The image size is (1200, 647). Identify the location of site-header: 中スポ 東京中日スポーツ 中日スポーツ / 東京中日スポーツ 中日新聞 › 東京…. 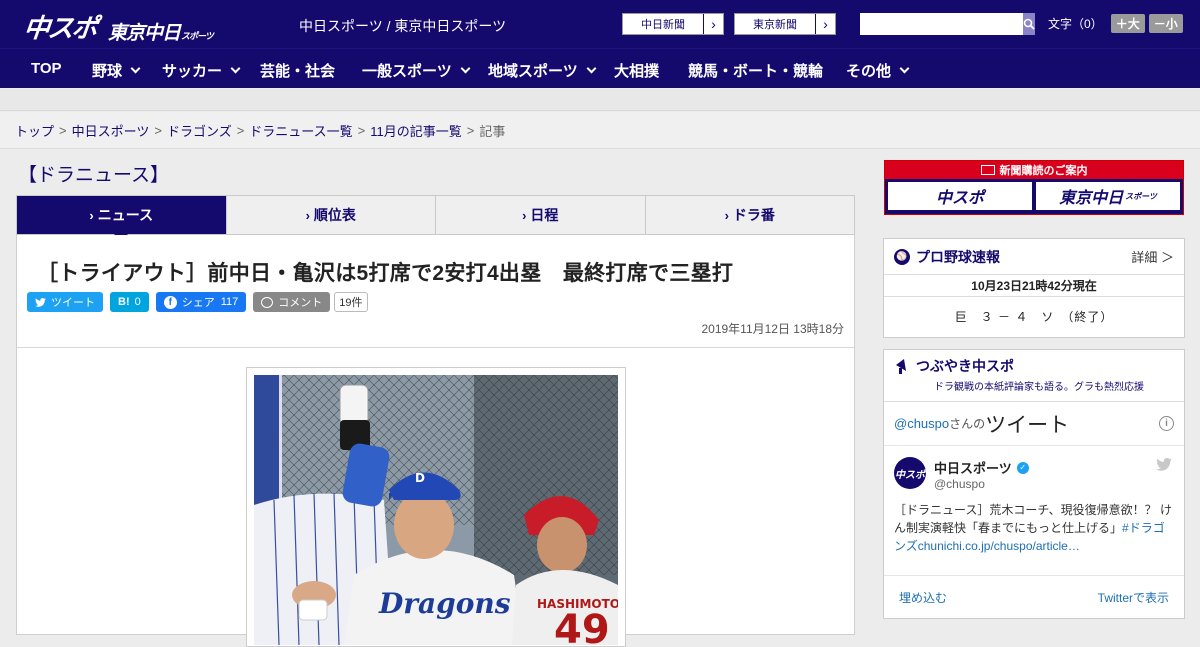
(600, 24).